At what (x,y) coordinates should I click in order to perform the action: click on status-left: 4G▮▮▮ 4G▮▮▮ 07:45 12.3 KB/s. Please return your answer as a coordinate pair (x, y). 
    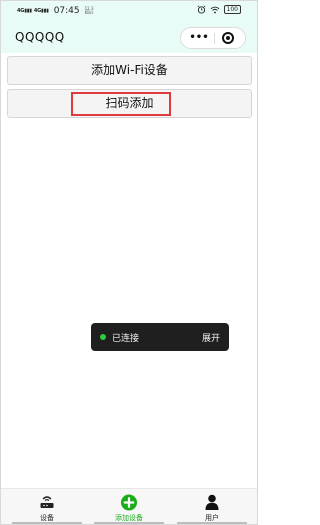
    Looking at the image, I should click on (56, 11).